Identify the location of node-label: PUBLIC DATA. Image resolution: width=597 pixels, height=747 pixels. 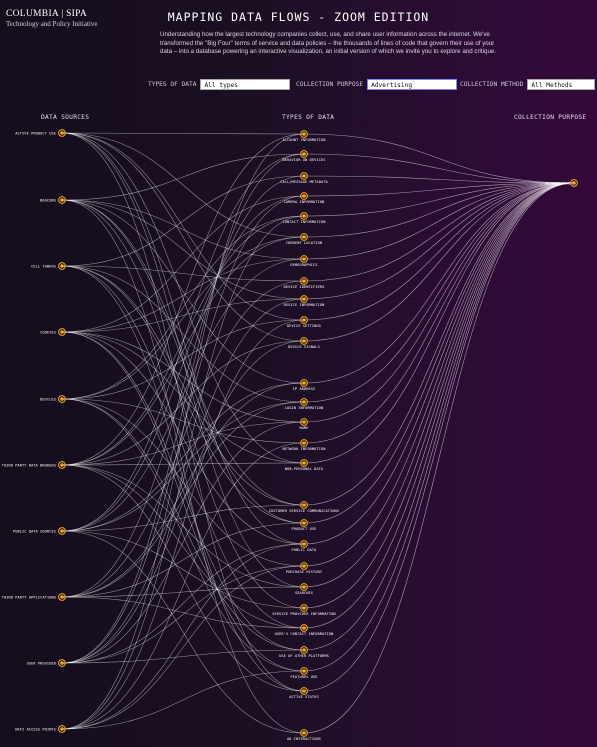
(305, 550).